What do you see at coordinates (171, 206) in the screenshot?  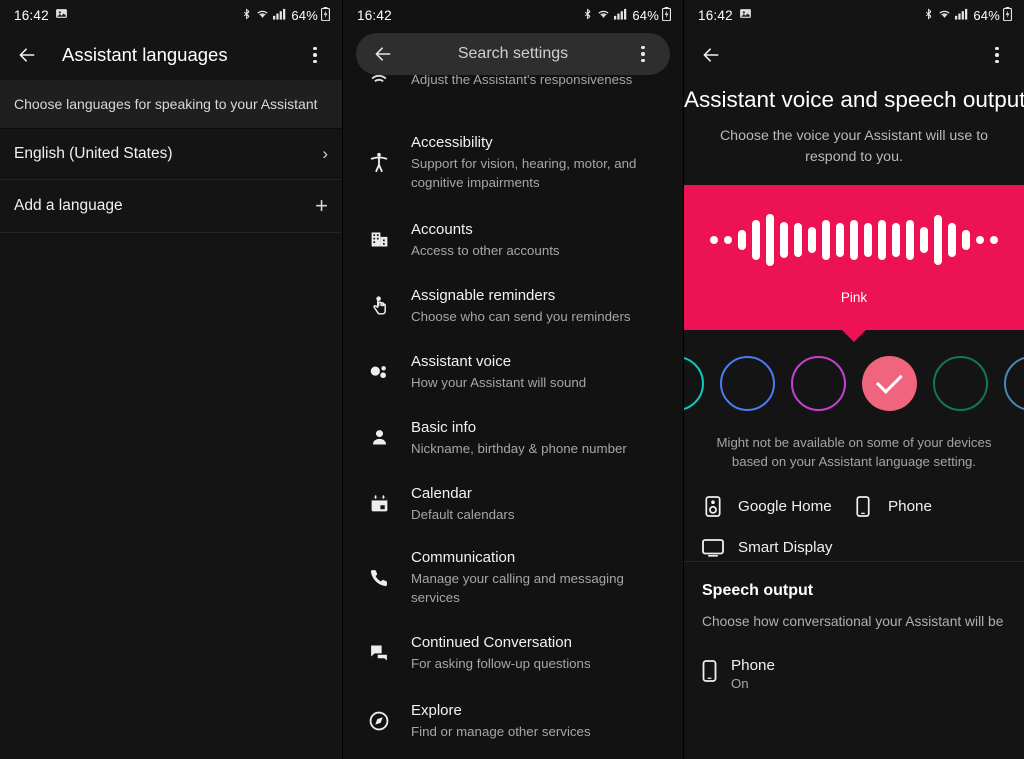 I see `list-item-add-language: Add a language +` at bounding box center [171, 206].